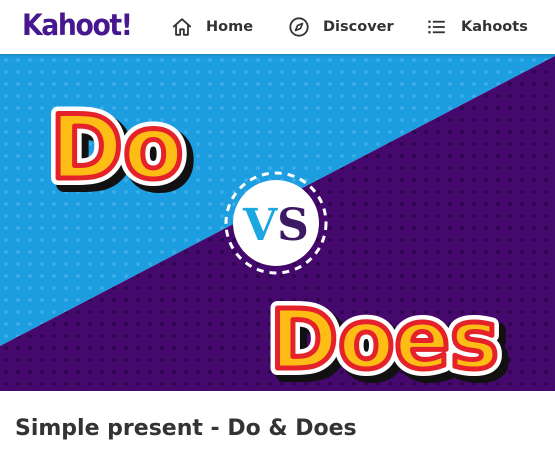 The height and width of the screenshot is (453, 555). Describe the element at coordinates (182, 27) in the screenshot. I see `home-icon` at that location.